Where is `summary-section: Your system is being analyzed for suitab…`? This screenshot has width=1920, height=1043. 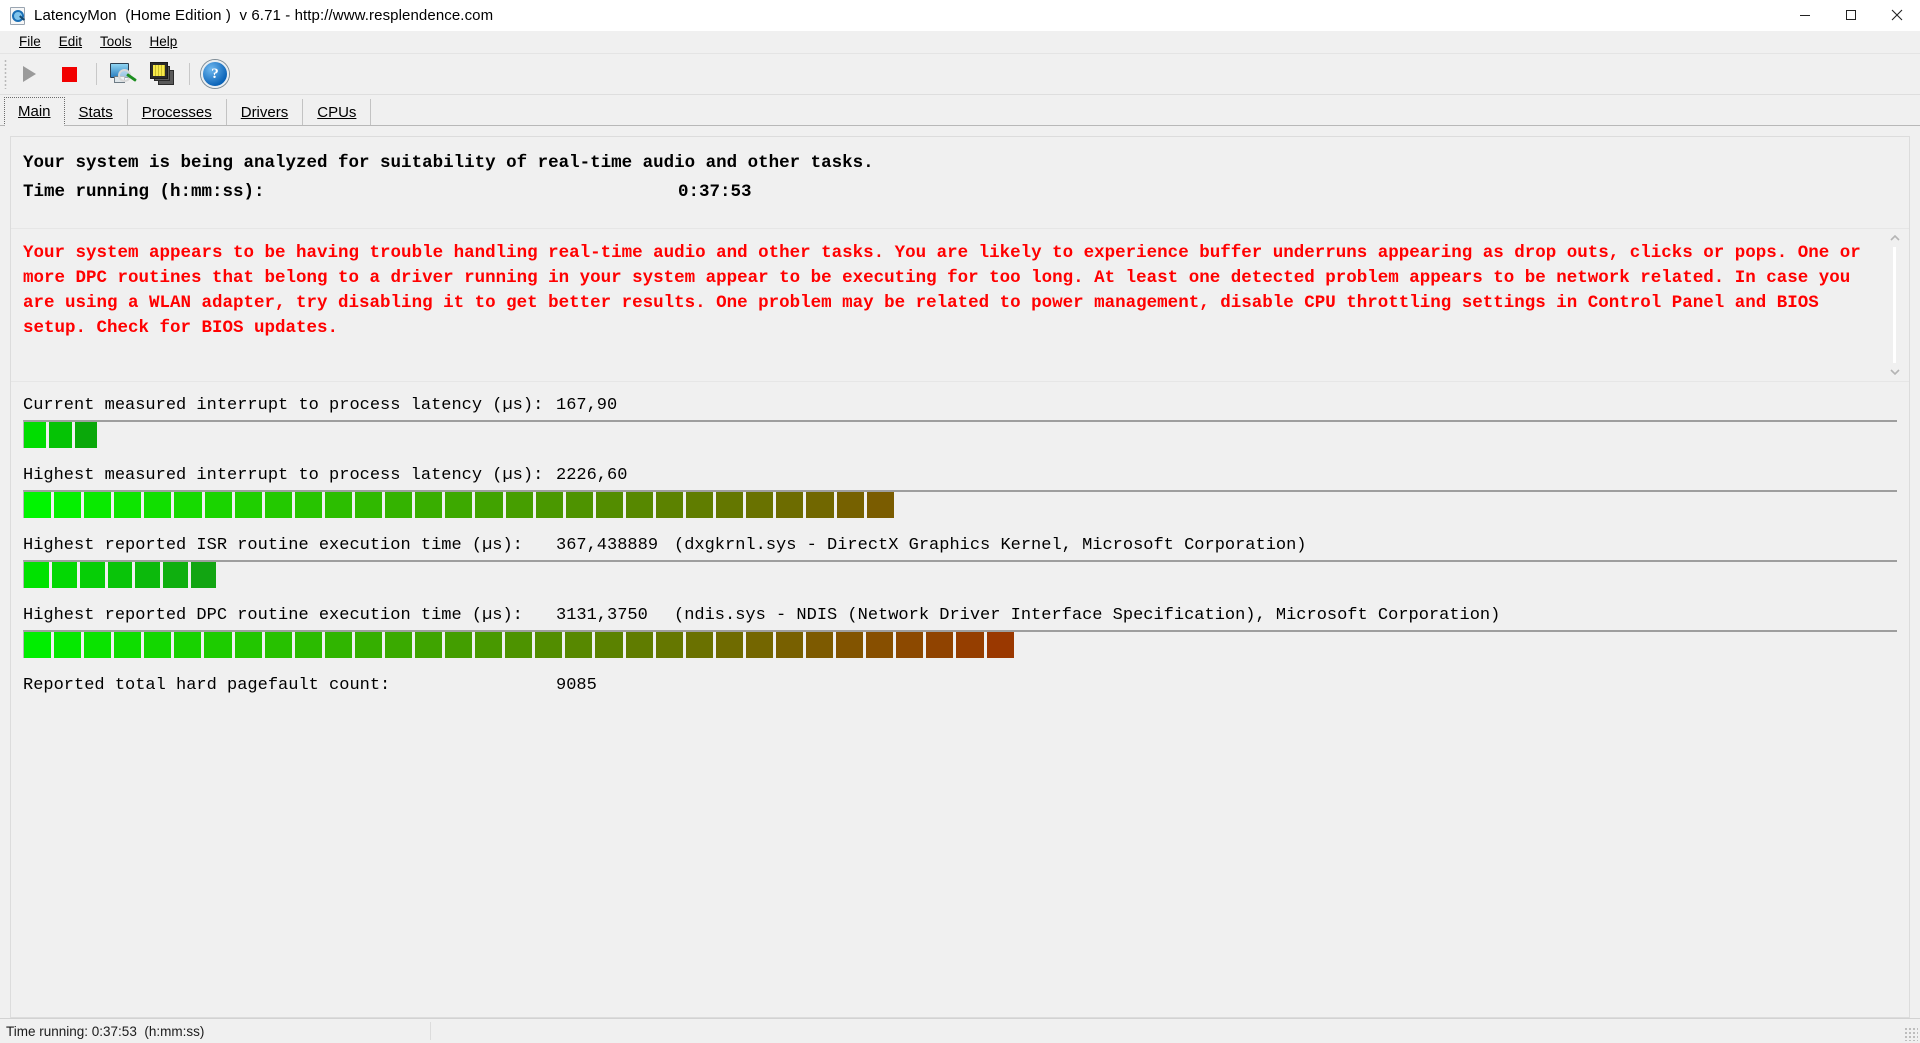
summary-section: Your system is being analyzed for suitab… is located at coordinates (960, 169).